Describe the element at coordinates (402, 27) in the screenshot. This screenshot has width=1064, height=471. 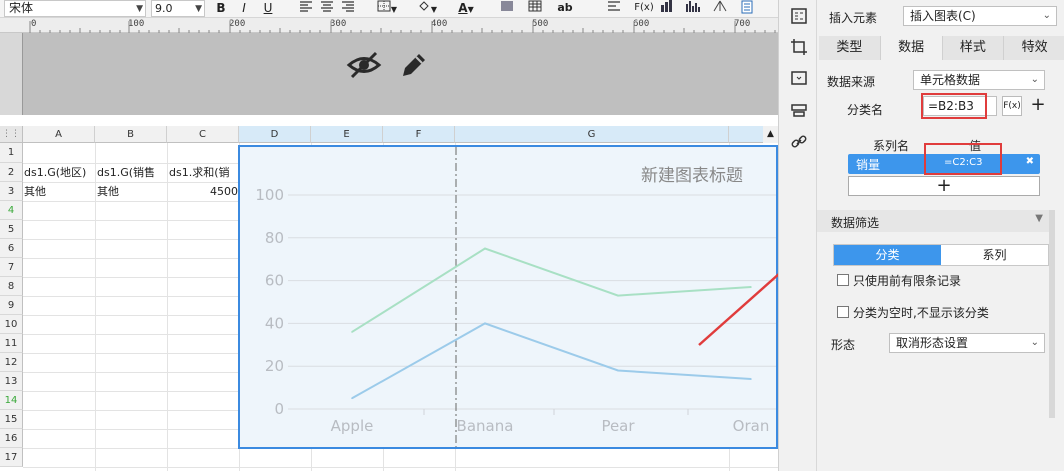
I see `ruler-ticks` at that location.